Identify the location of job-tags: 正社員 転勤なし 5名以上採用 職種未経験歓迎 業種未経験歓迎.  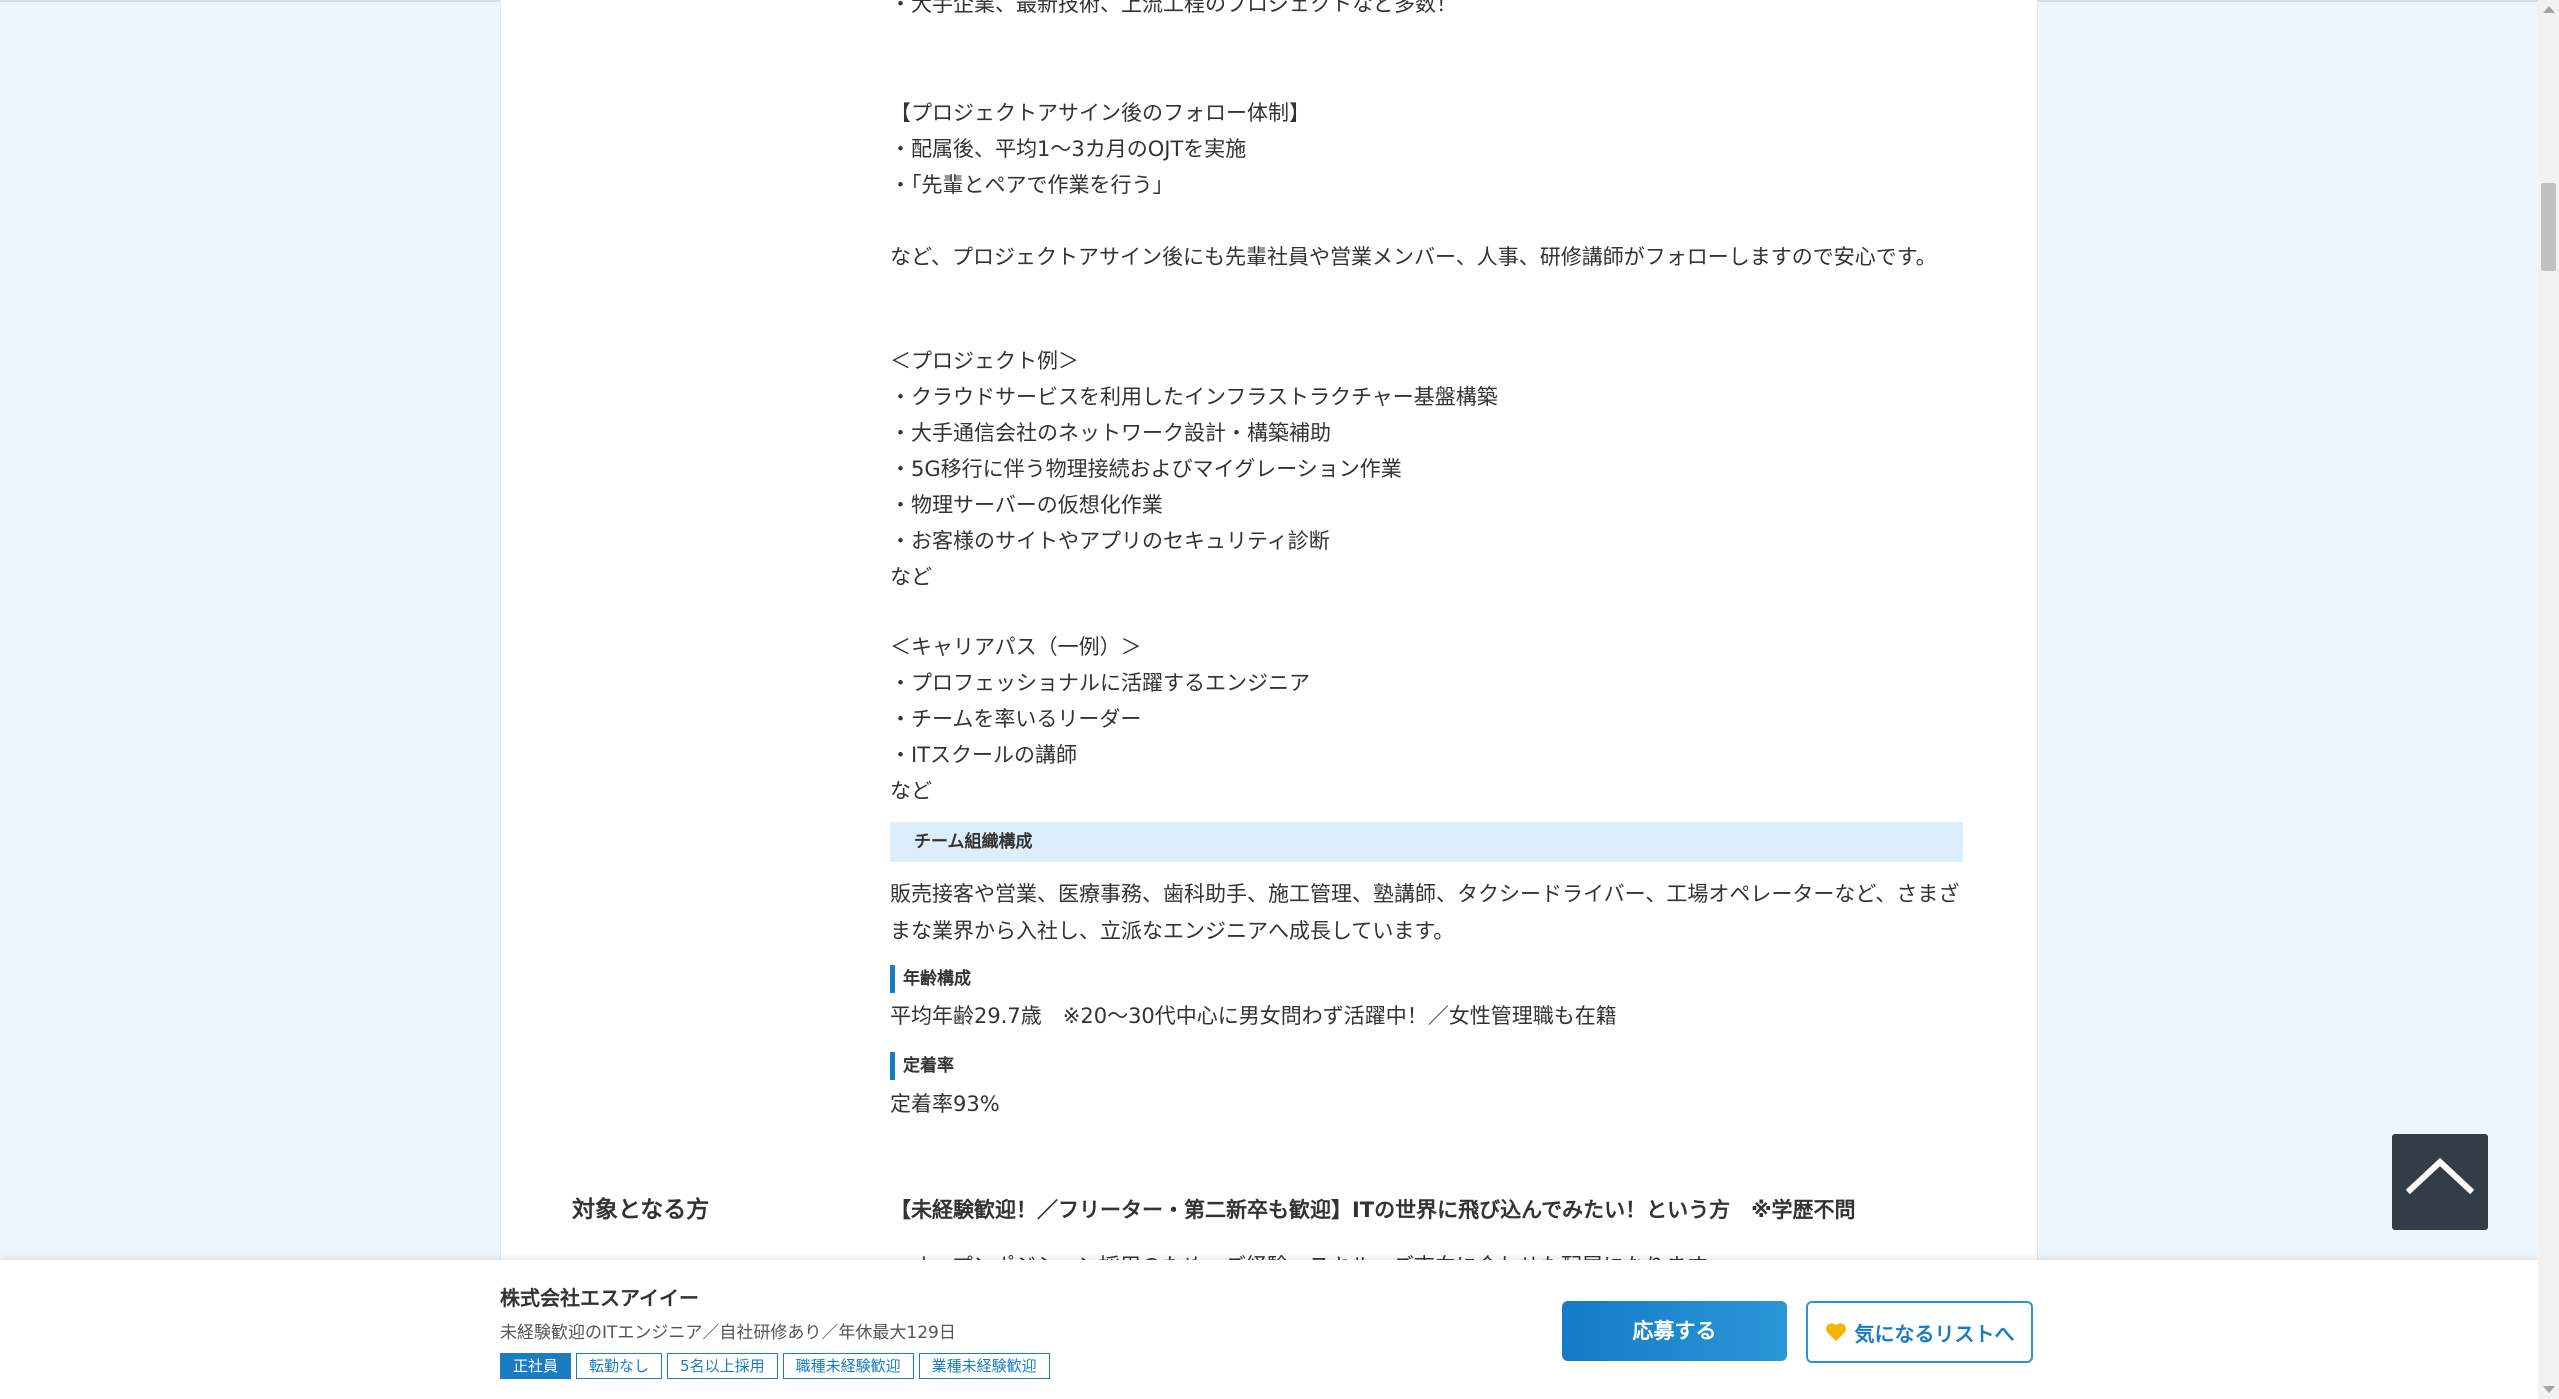
(775, 1366).